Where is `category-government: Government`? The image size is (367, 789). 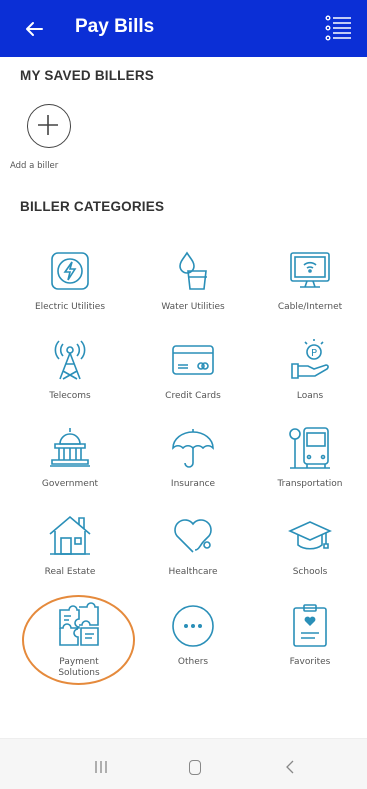
category-government: Government is located at coordinates (70, 458).